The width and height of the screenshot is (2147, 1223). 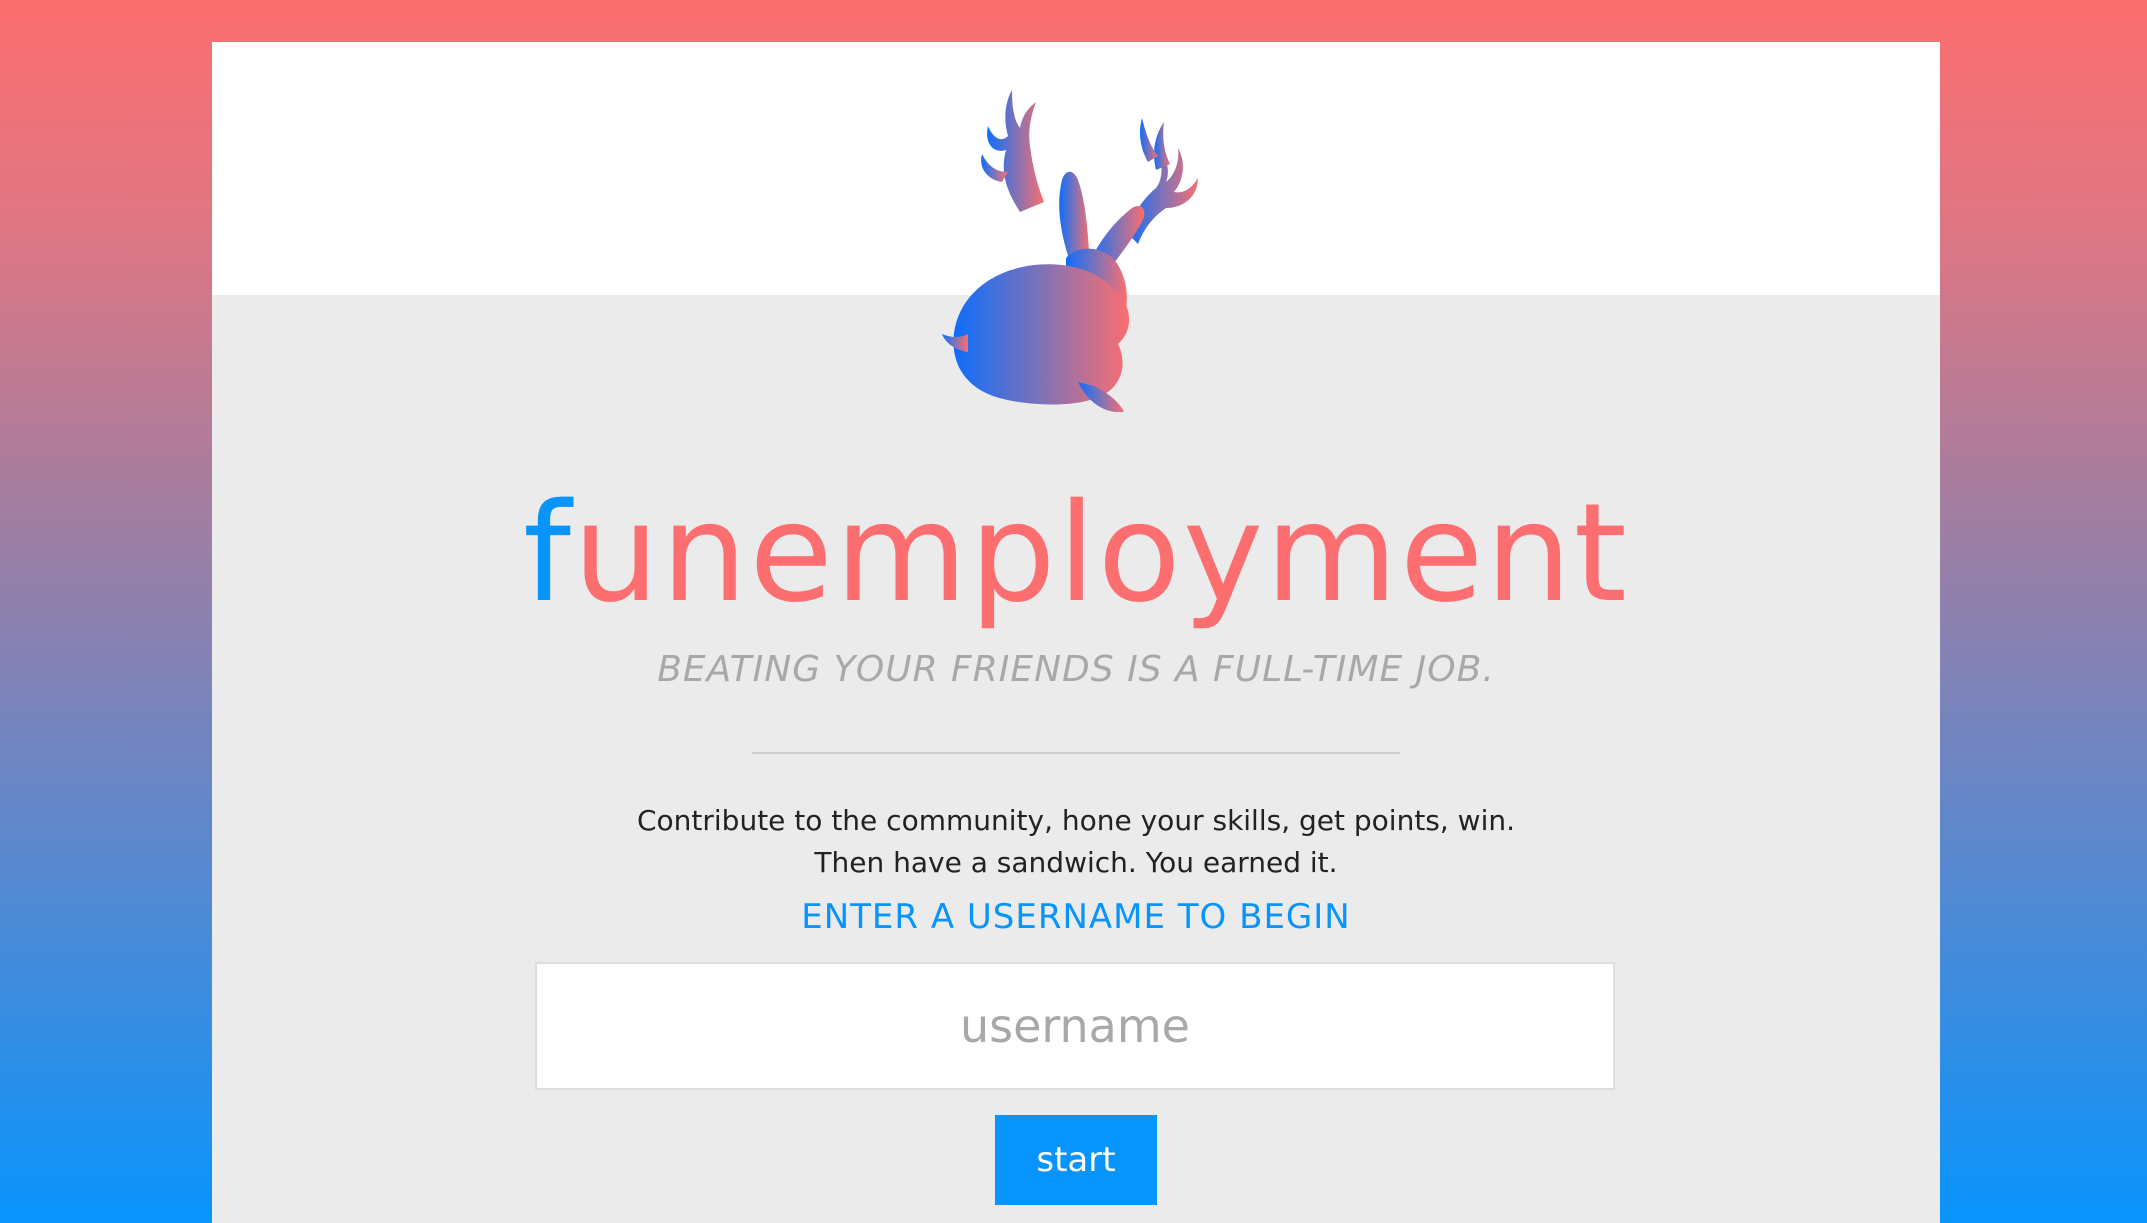 I want to click on description-line-2: Then have a sandwich. You earned it., so click(x=1076, y=862).